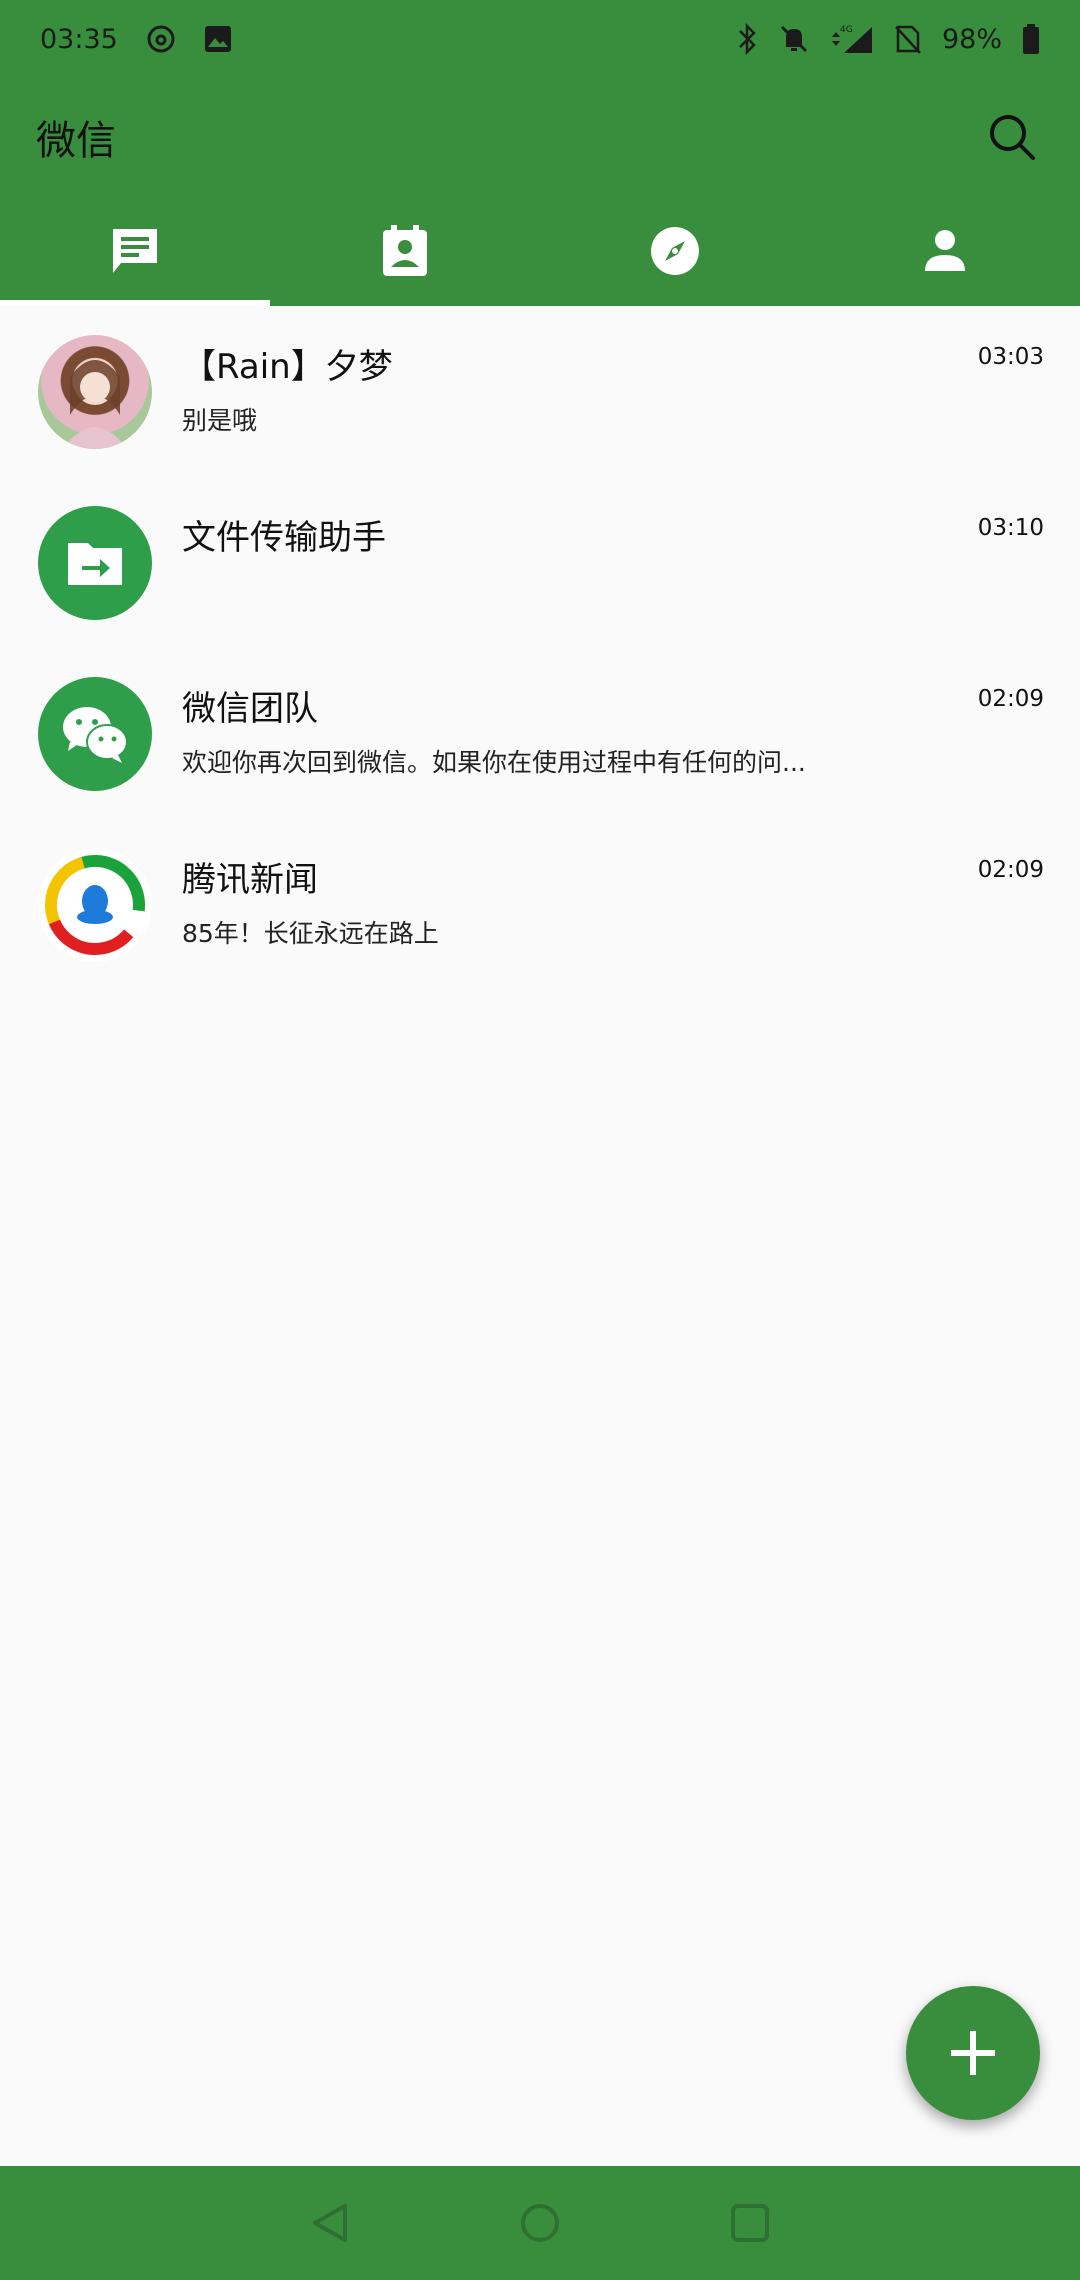 Image resolution: width=1080 pixels, height=2280 pixels. I want to click on tab-contacts, so click(405, 251).